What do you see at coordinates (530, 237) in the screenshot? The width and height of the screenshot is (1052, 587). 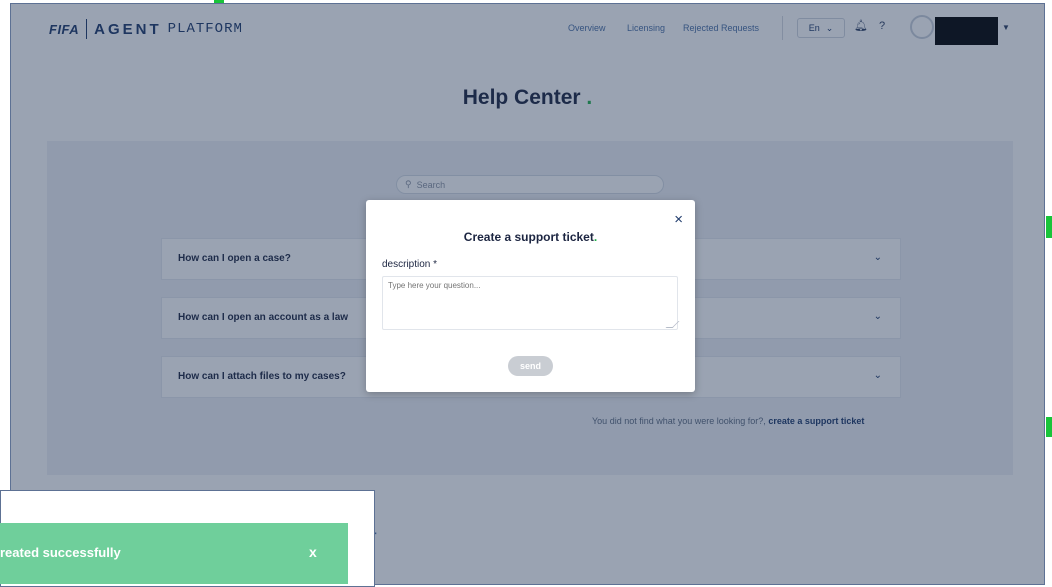 I see `modal-title: Create a support ticket.` at bounding box center [530, 237].